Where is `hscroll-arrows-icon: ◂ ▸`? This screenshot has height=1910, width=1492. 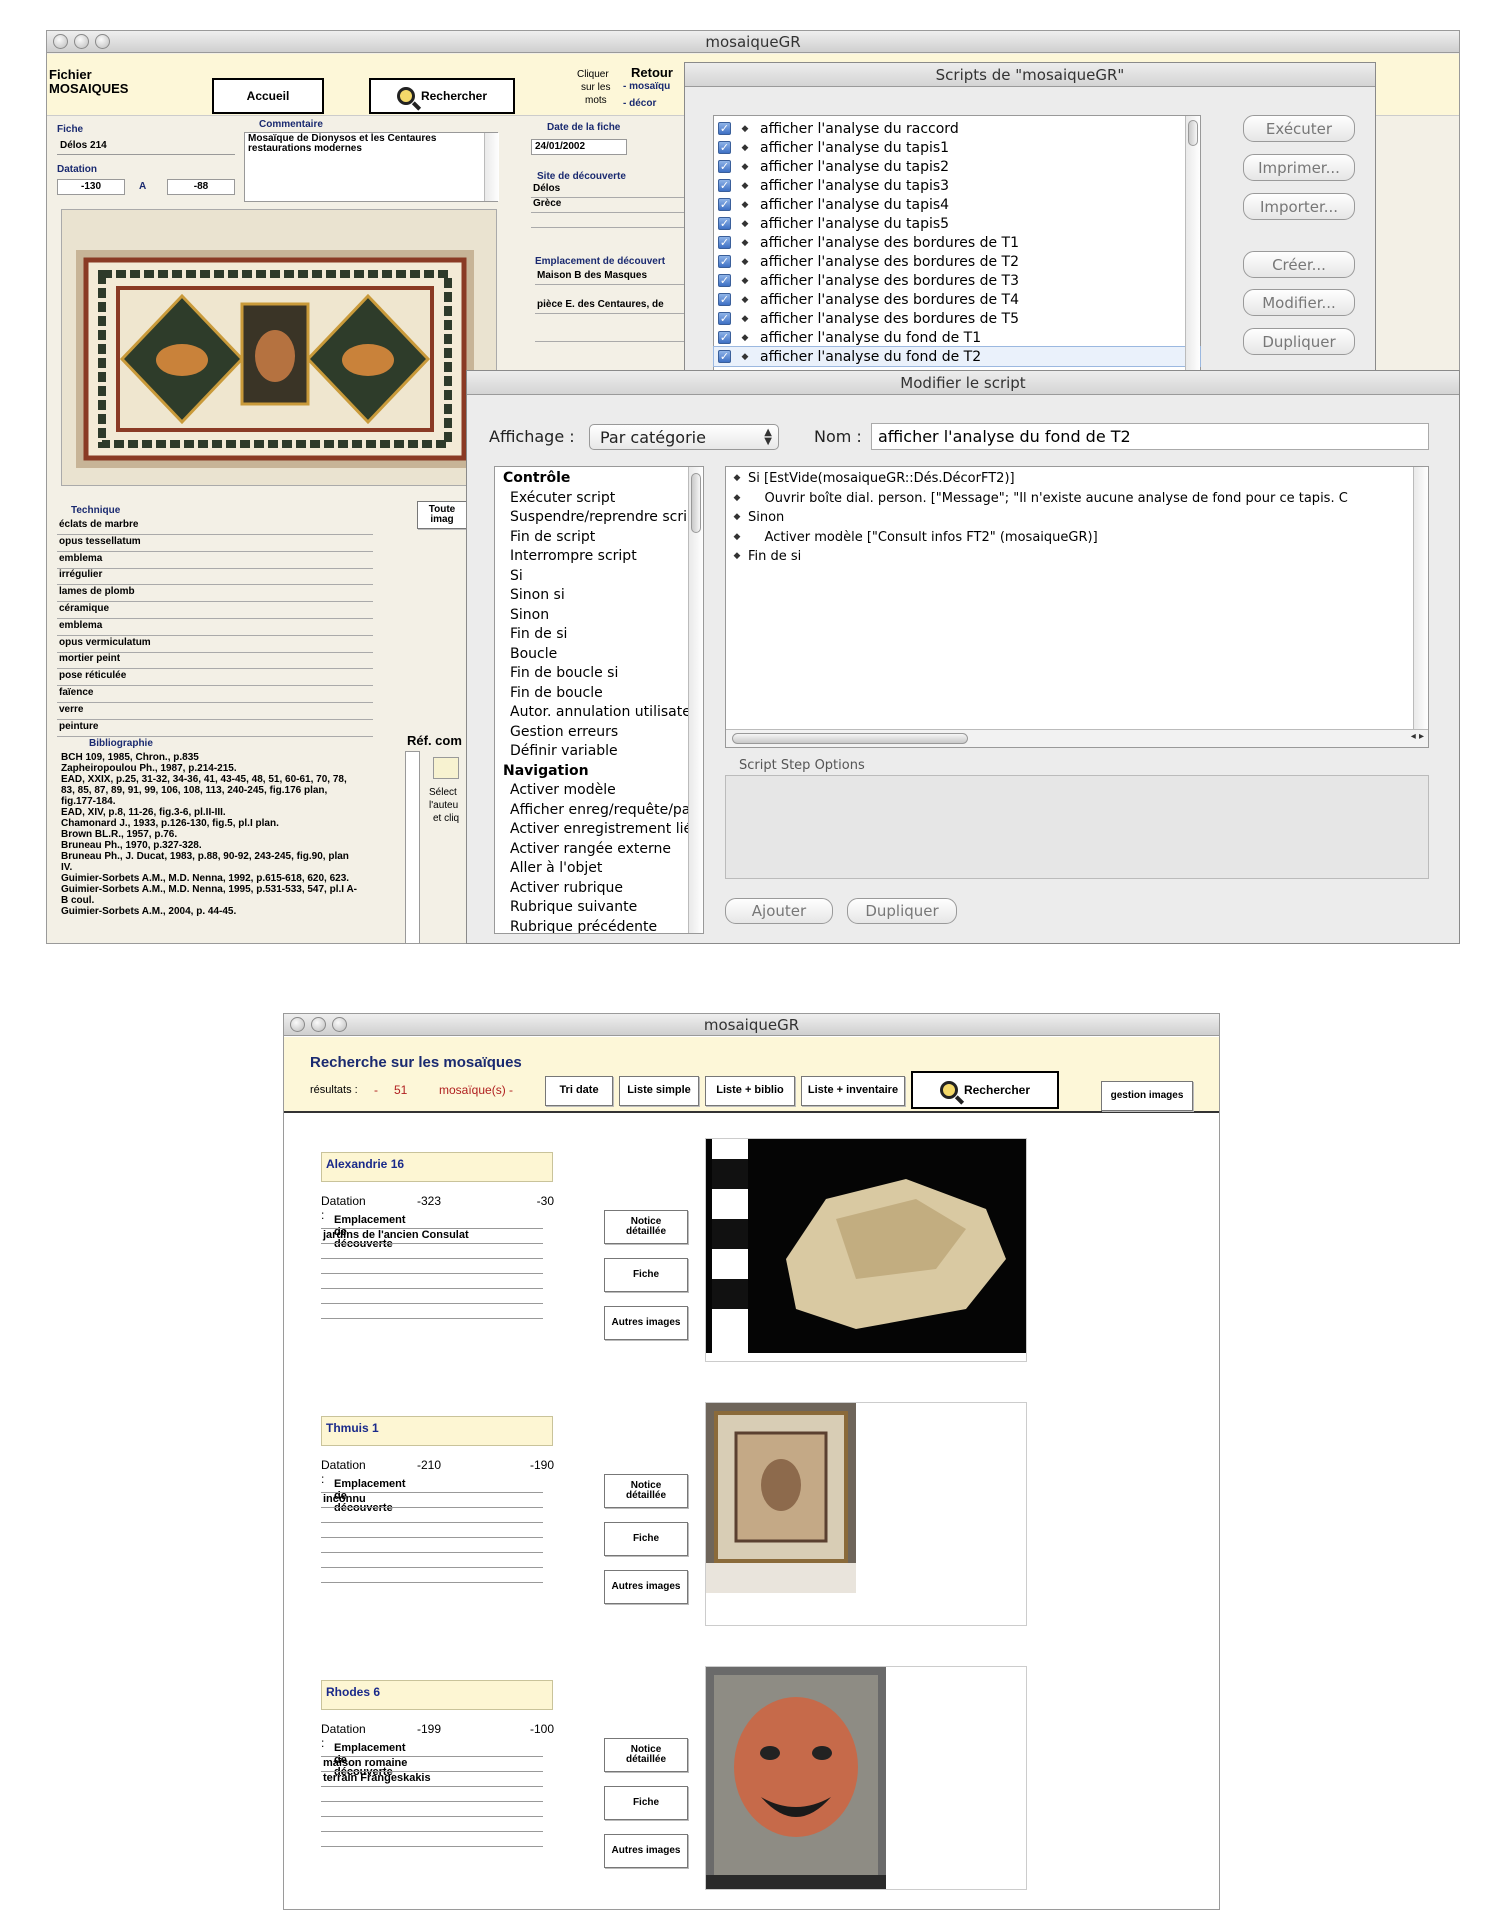
hscroll-arrows-icon: ◂ ▸ is located at coordinates (1417, 736).